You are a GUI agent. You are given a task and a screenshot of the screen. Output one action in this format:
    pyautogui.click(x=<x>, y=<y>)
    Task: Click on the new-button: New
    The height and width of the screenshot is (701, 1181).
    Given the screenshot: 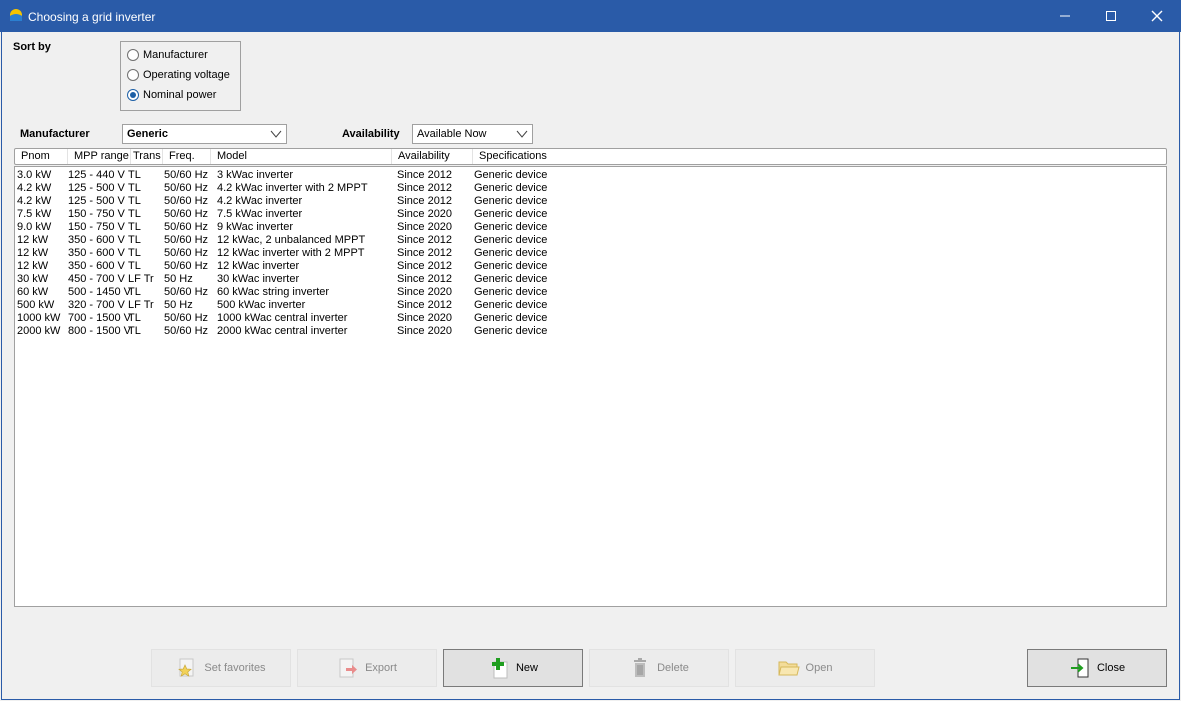 What is the action you would take?
    pyautogui.click(x=513, y=668)
    